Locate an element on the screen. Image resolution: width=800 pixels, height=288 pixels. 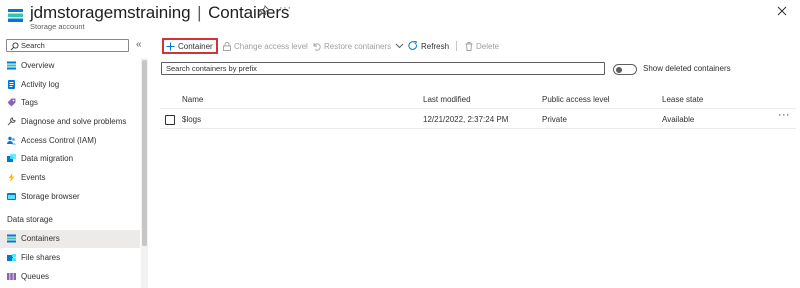
more-options-icon: ··· is located at coordinates (285, 8).